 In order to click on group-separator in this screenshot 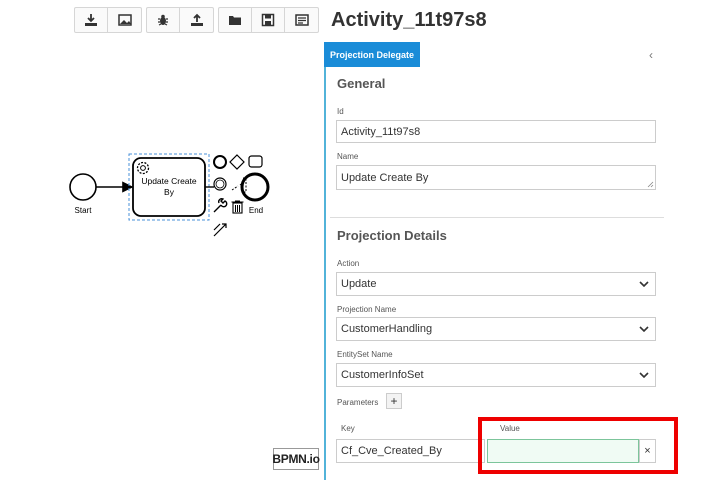, I will do `click(497, 217)`.